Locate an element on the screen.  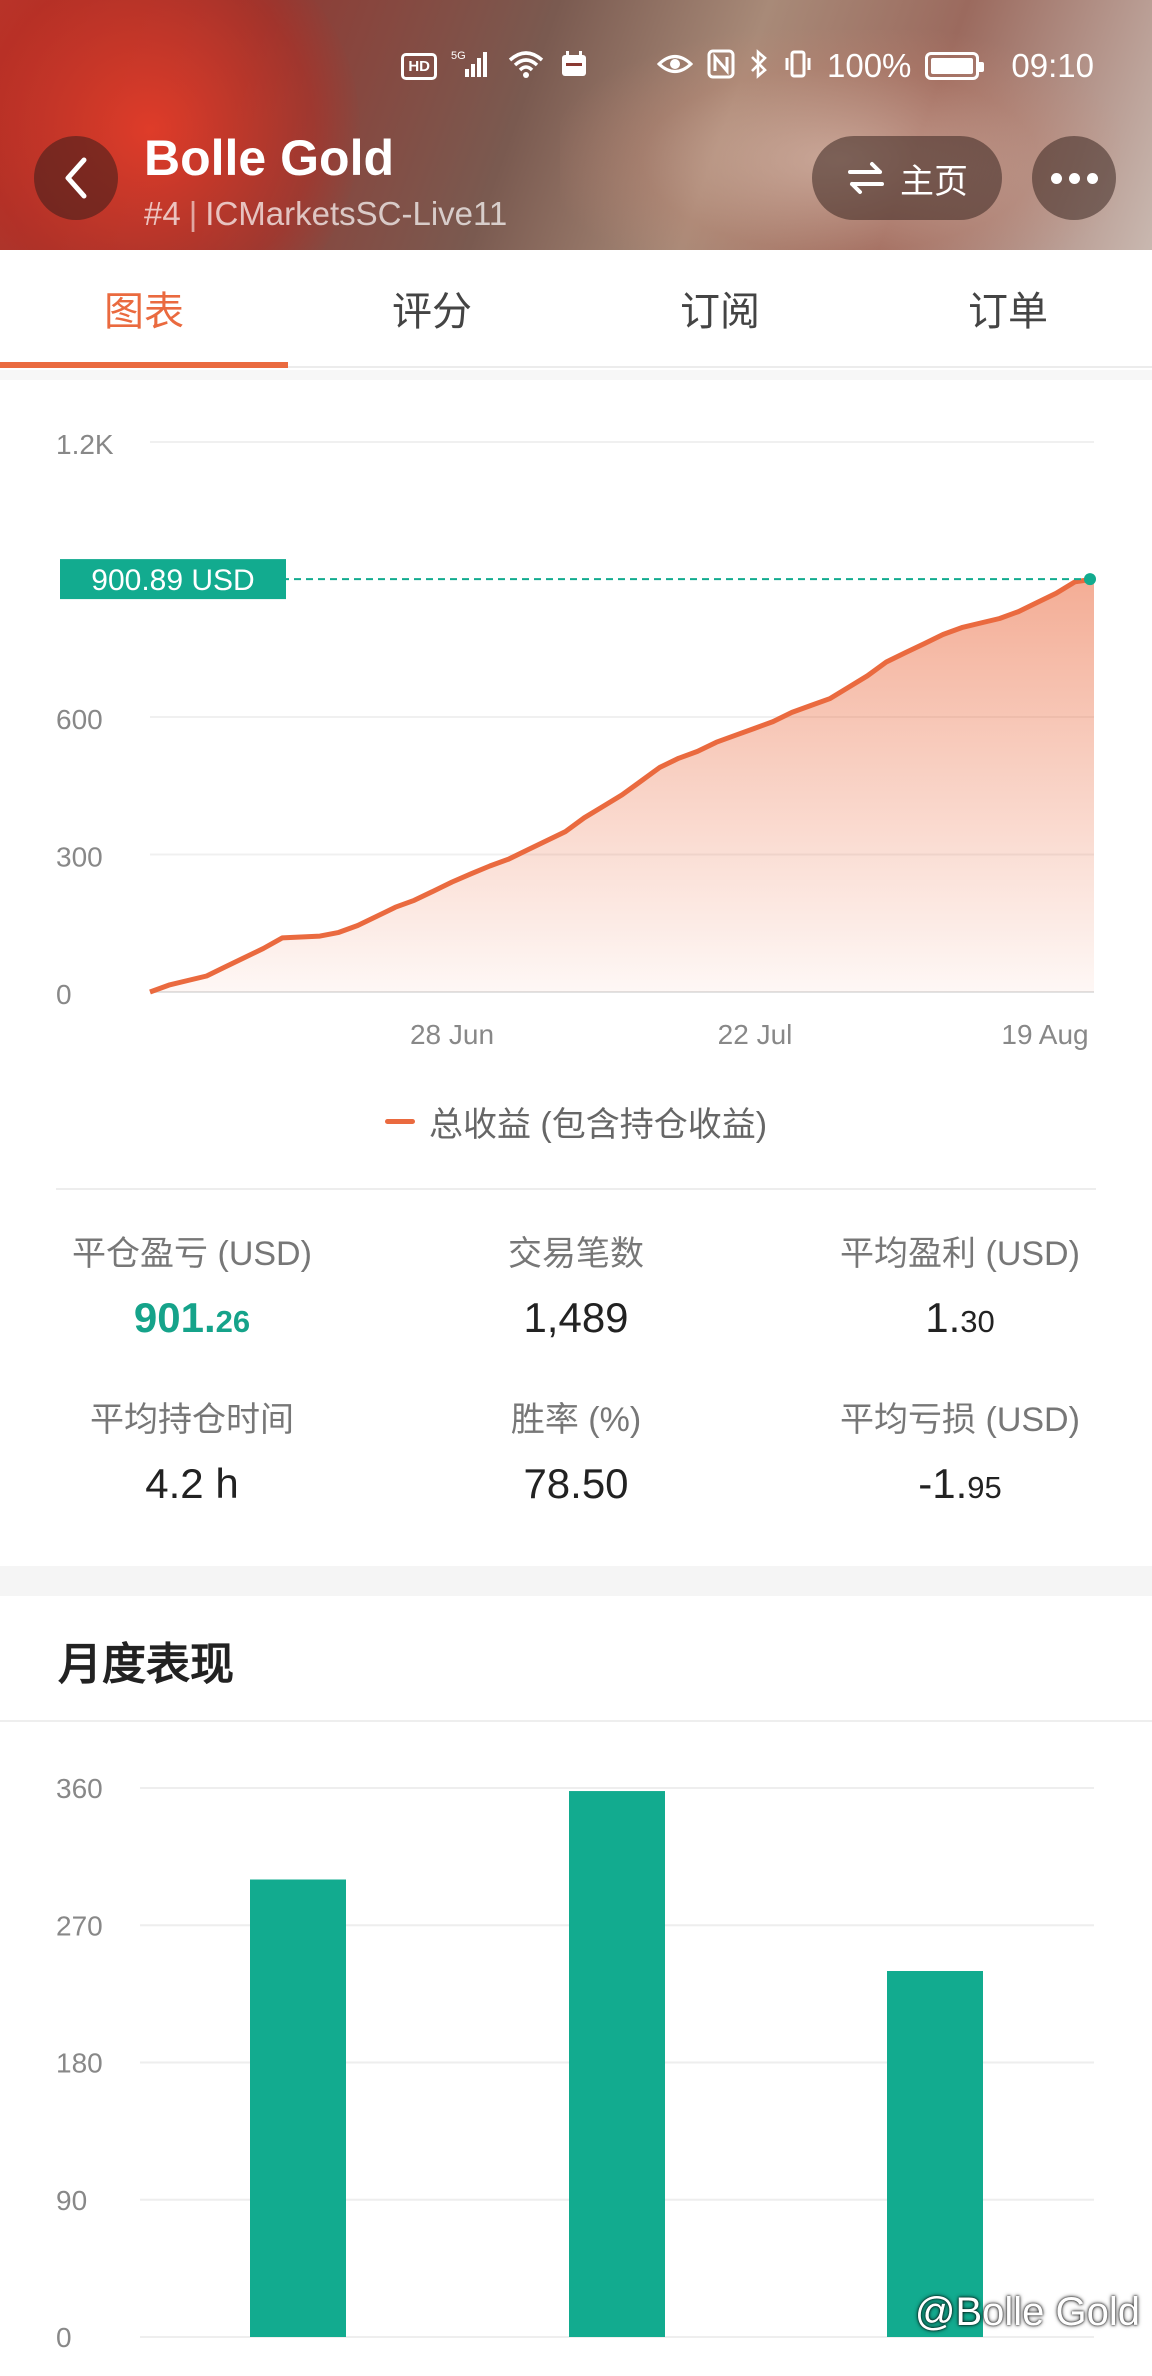
stat-value: 1.30 is located at coordinates (960, 1320).